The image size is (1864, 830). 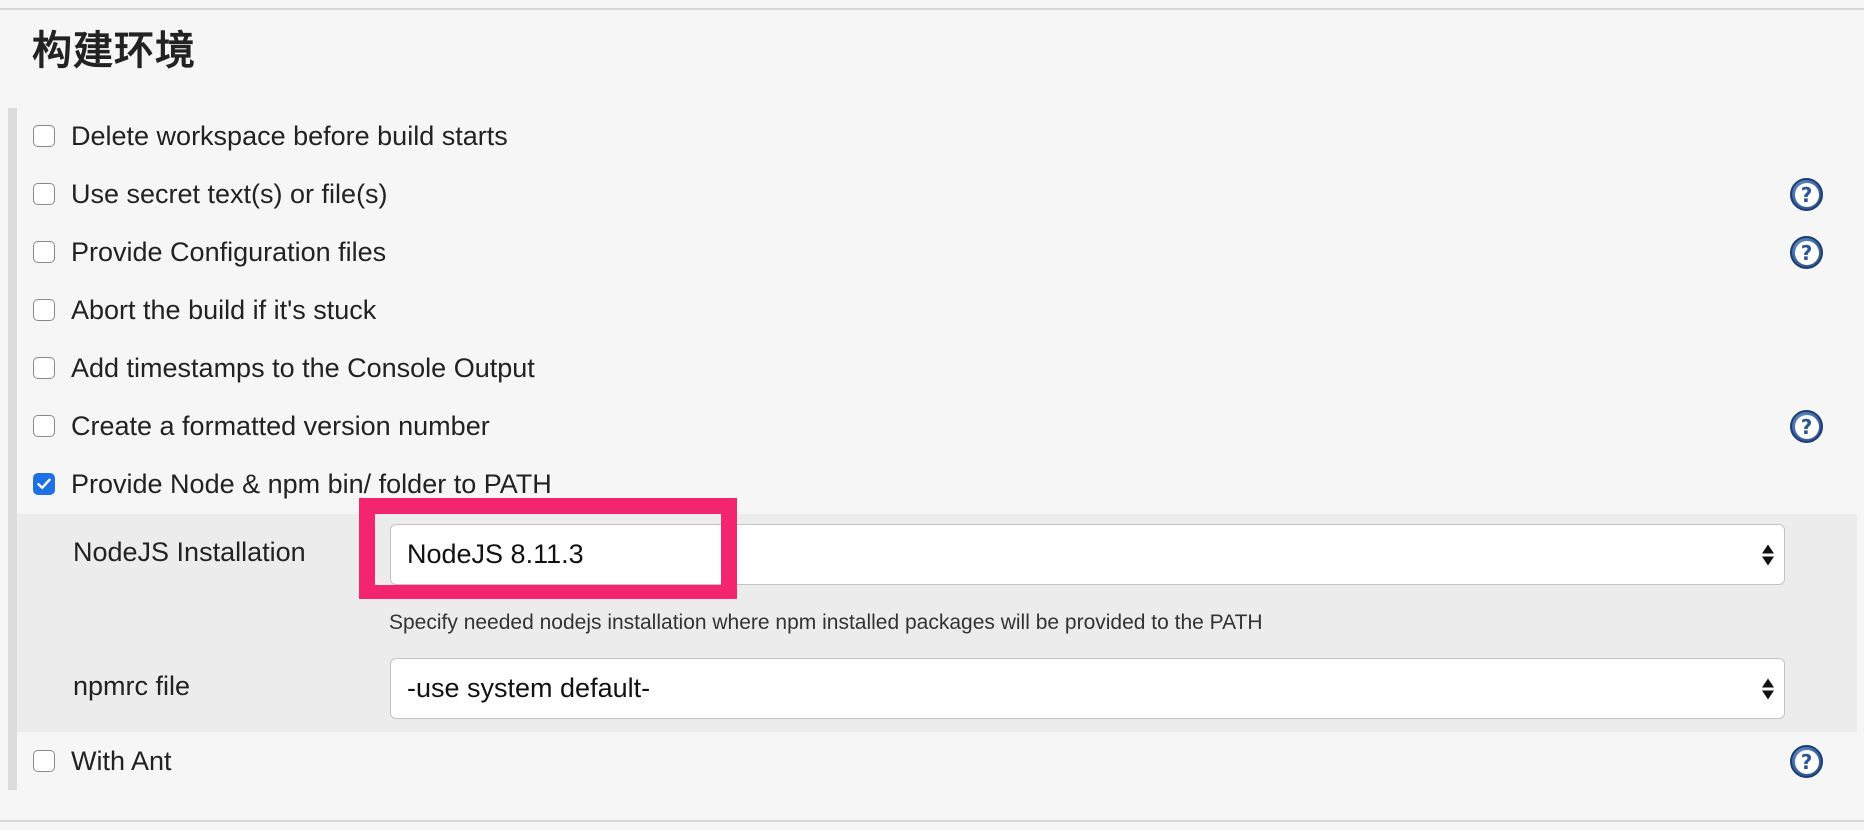 I want to click on checkmark-icon, so click(x=44, y=483).